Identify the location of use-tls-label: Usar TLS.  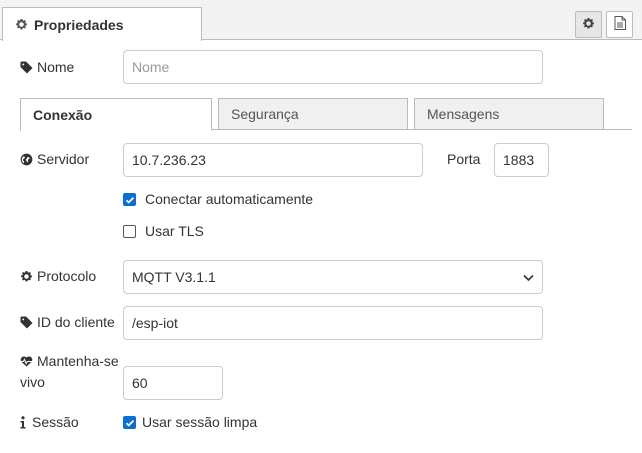
(174, 231).